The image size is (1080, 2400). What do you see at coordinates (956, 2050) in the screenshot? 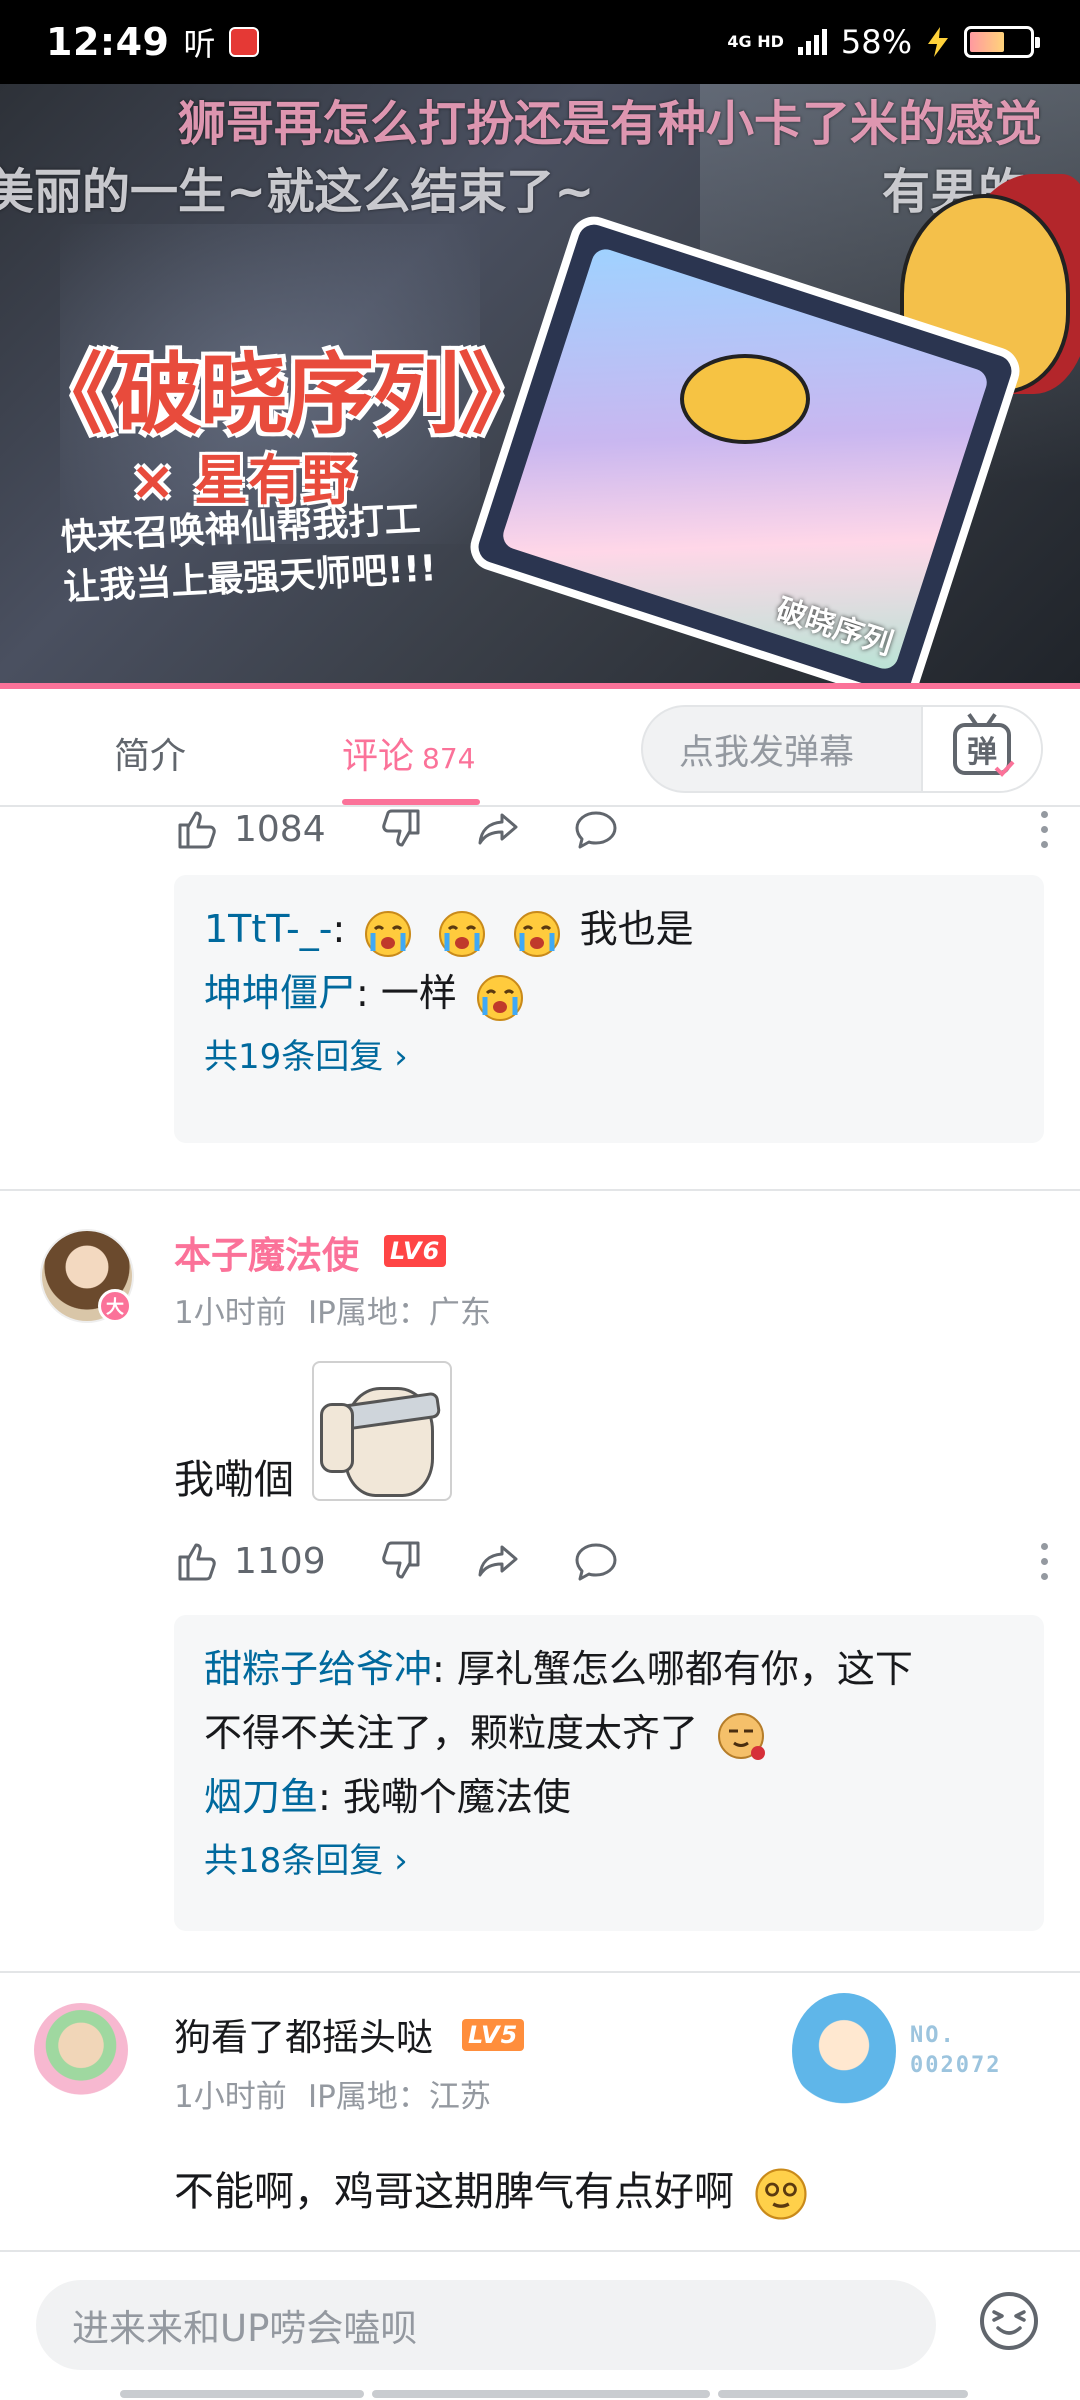
I see `fan-number: NO. 002072` at bounding box center [956, 2050].